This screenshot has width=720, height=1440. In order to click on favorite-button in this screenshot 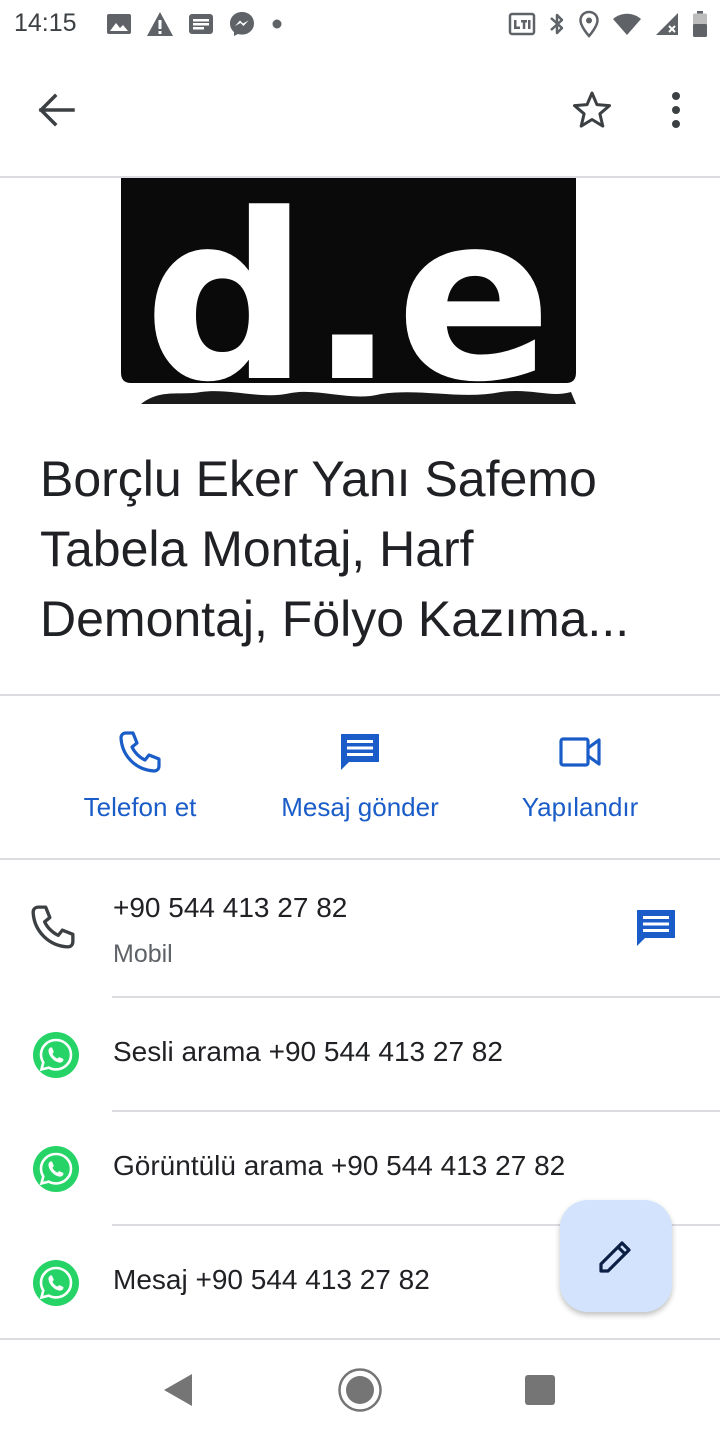, I will do `click(592, 110)`.